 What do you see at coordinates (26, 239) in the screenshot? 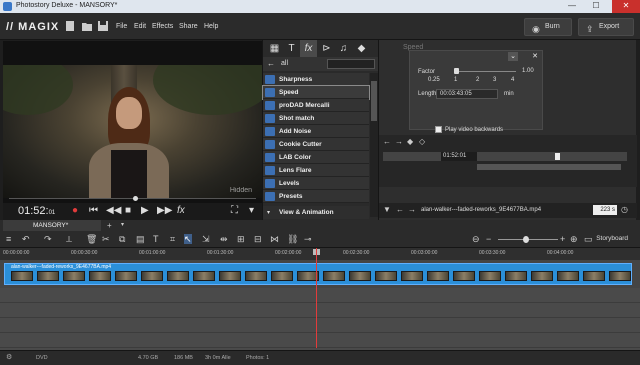
I see `undo-icon: ↶` at bounding box center [26, 239].